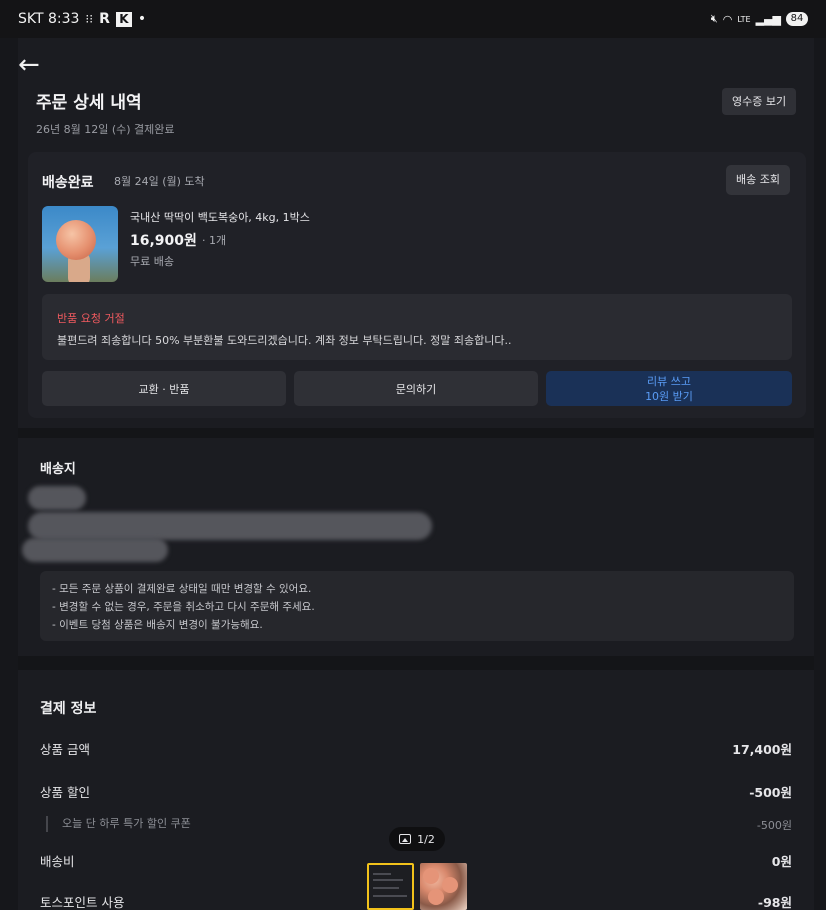 This screenshot has width=826, height=910. Describe the element at coordinates (759, 101) in the screenshot. I see `view-receipt-button: 영수증 보기` at that location.